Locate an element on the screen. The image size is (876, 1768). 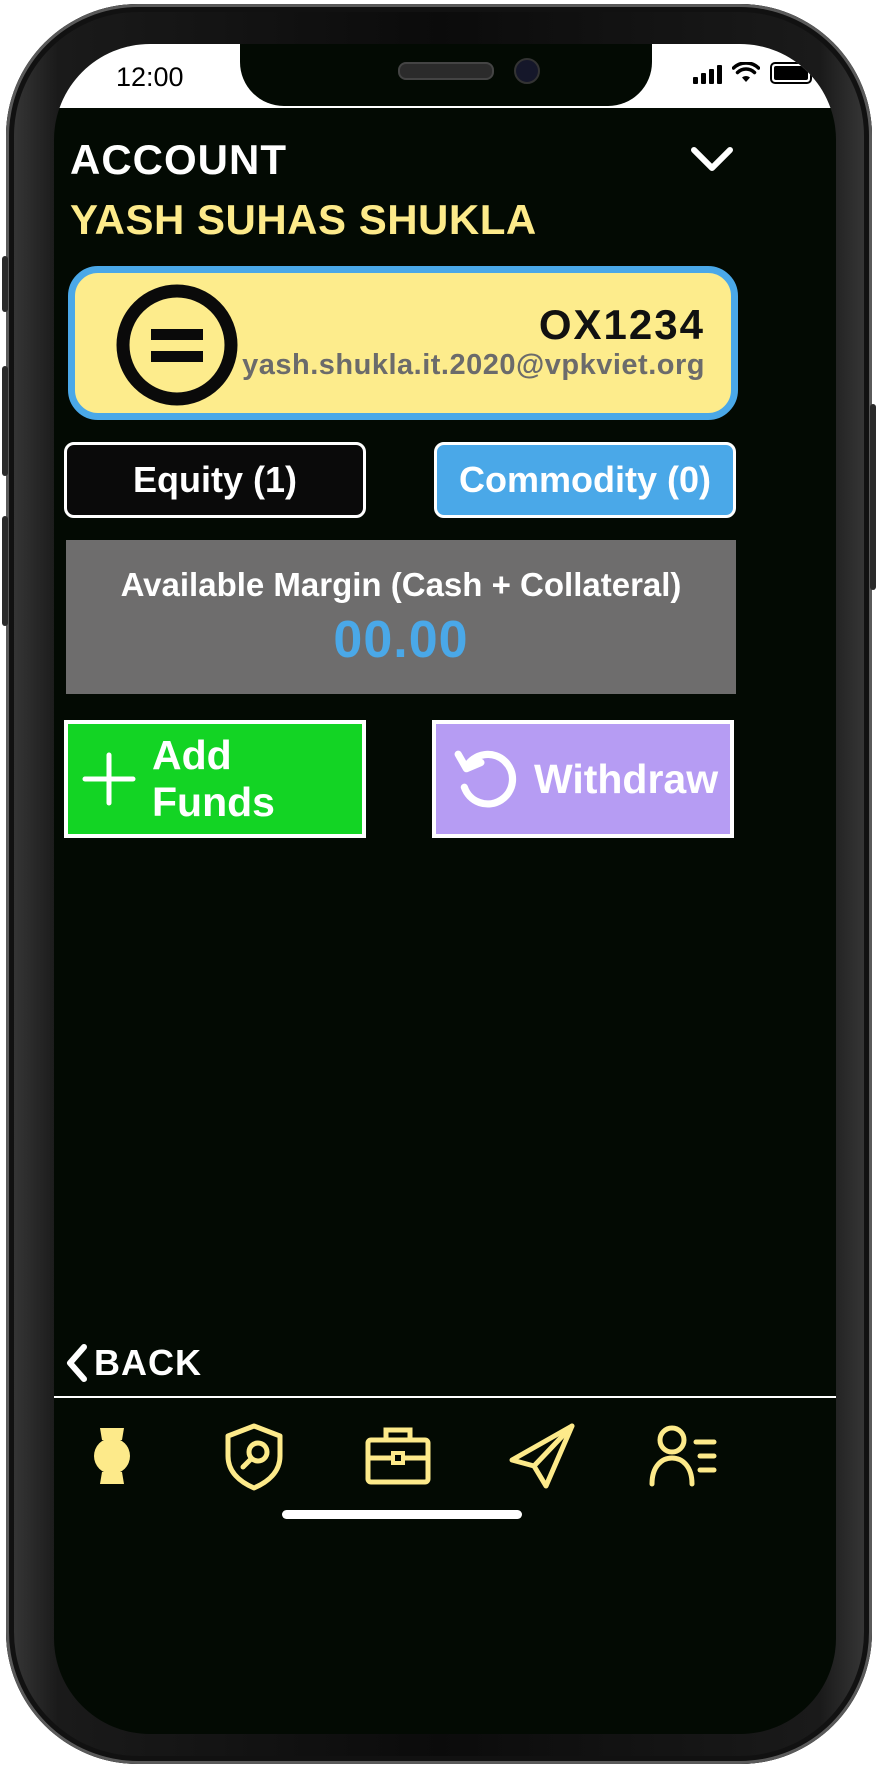
plus-icon is located at coordinates (109, 779).